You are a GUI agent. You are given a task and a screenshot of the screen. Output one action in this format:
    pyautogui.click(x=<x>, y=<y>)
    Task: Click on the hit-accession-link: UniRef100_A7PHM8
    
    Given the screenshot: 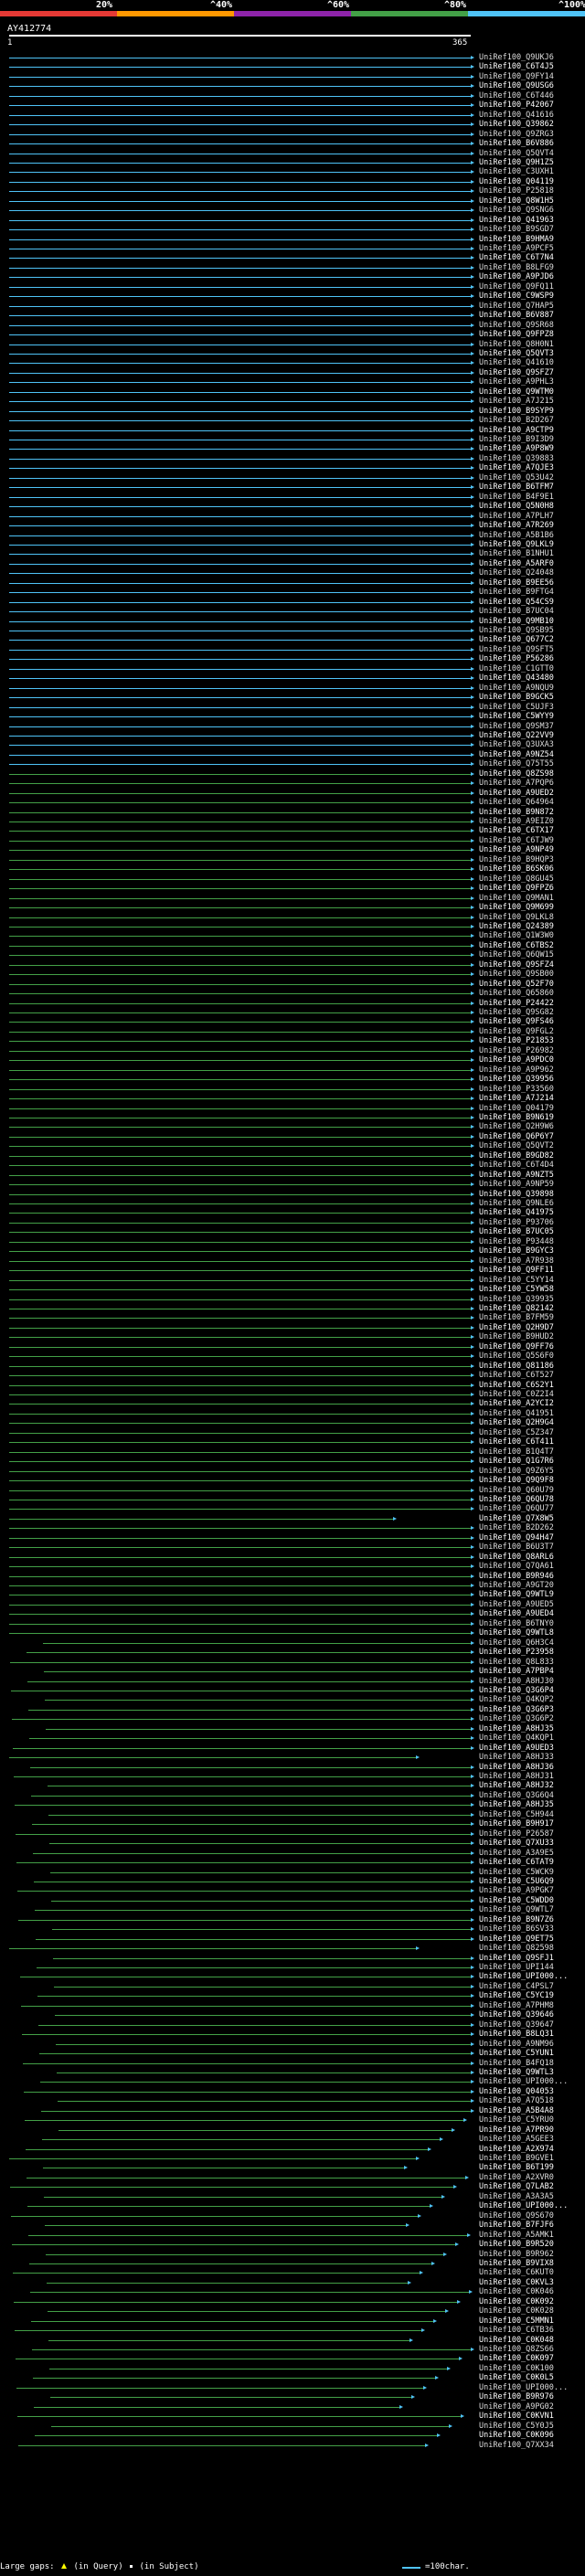 What is the action you would take?
    pyautogui.click(x=516, y=2006)
    